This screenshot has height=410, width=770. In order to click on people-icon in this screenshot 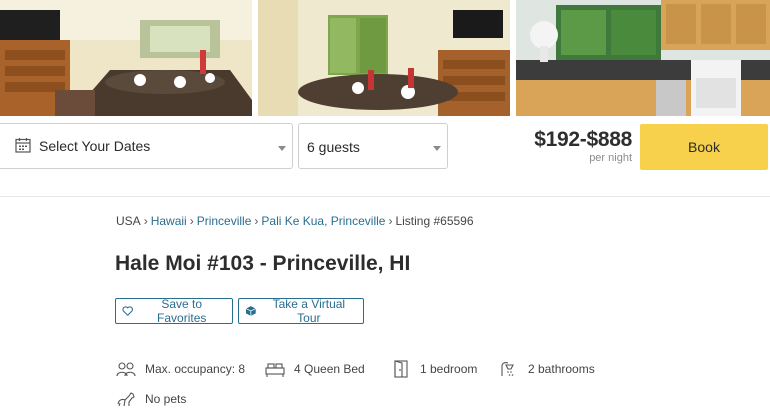, I will do `click(126, 369)`.